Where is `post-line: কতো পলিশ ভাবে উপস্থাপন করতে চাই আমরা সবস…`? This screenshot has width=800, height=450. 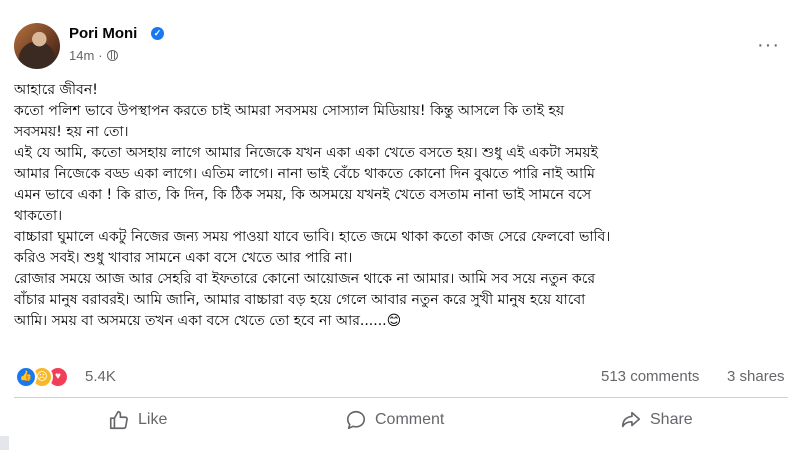
post-line: কতো পলিশ ভাবে উপস্থাপন করতে চাই আমরা সবস… is located at coordinates (289, 111).